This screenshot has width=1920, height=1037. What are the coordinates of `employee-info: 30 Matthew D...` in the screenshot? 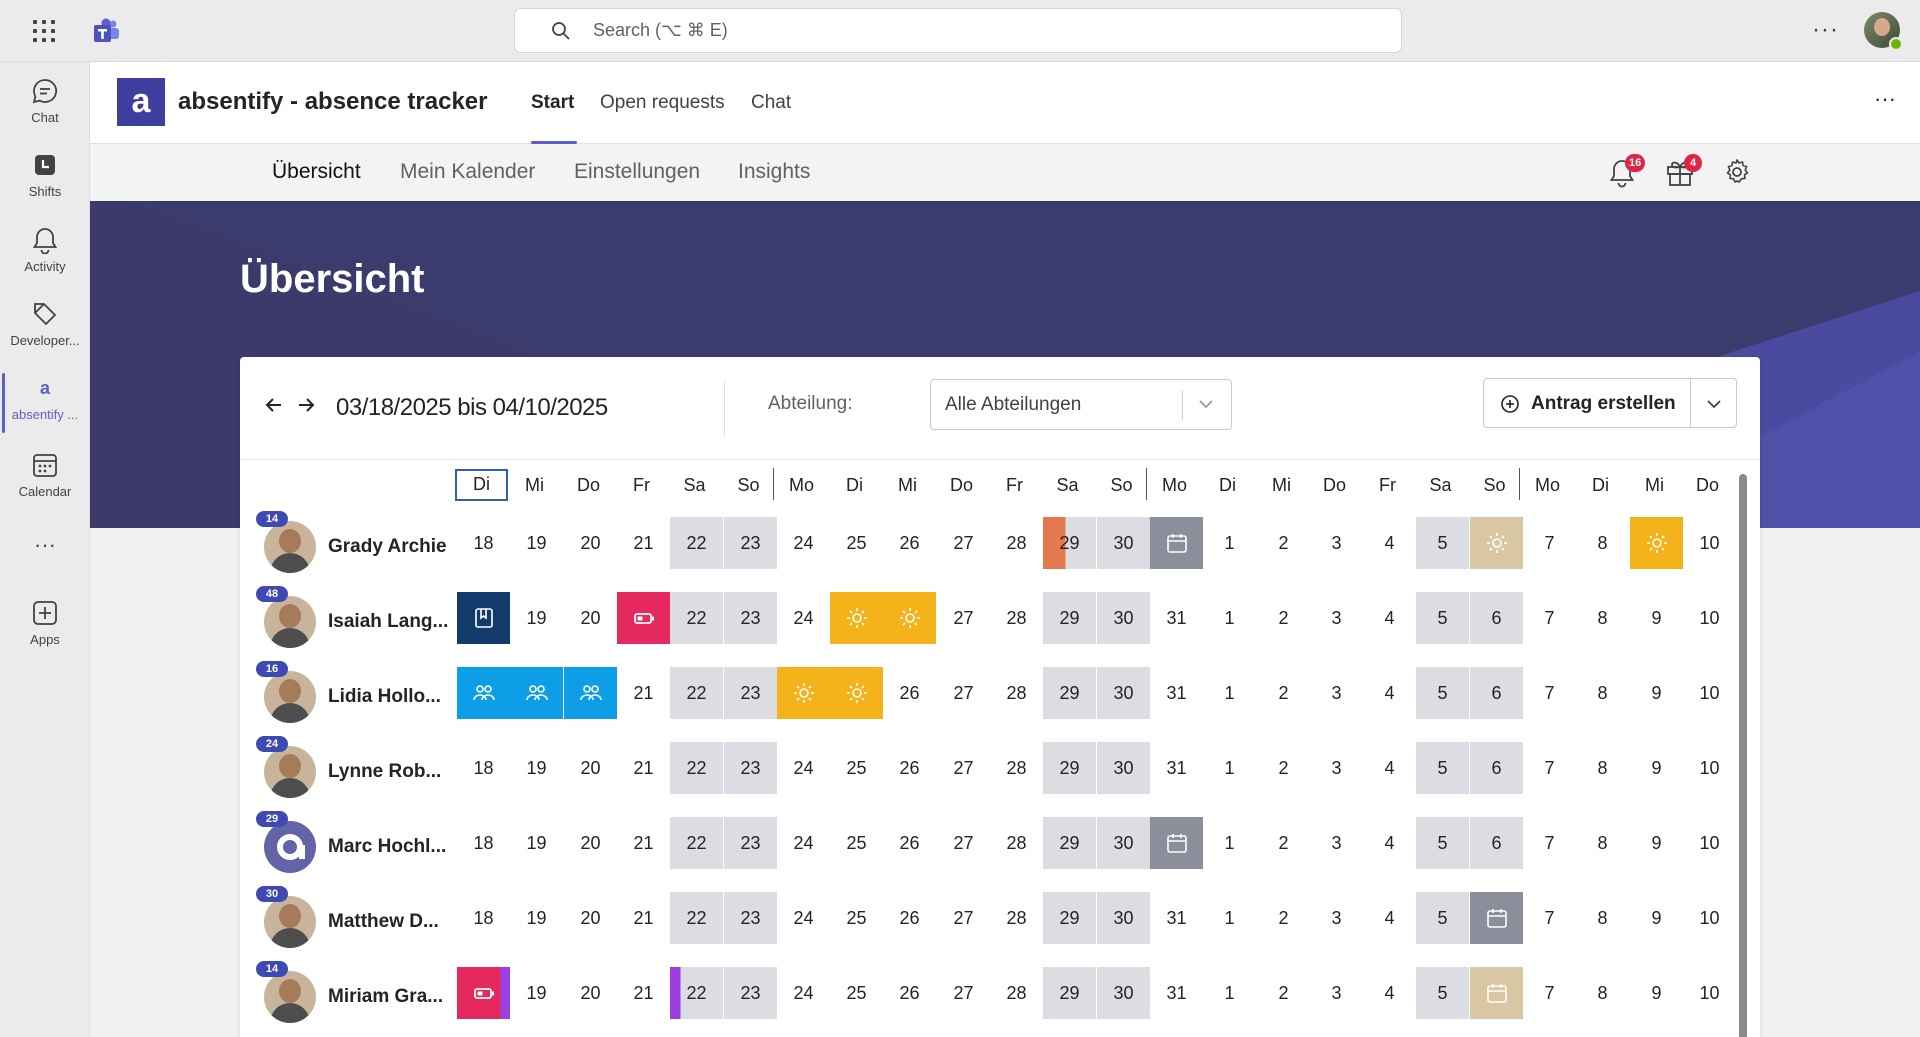 It's located at (360, 919).